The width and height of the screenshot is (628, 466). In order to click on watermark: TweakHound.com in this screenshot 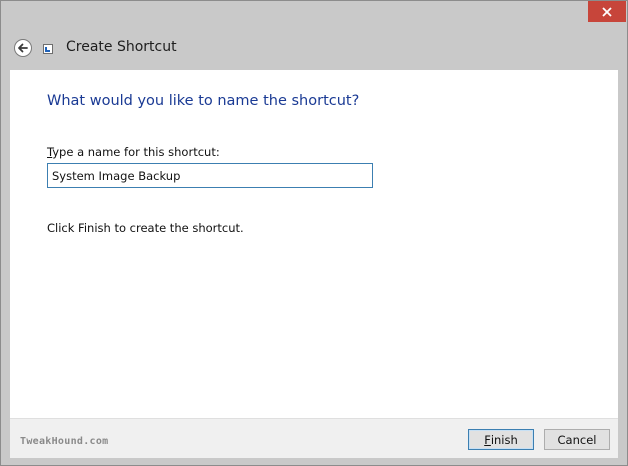, I will do `click(64, 441)`.